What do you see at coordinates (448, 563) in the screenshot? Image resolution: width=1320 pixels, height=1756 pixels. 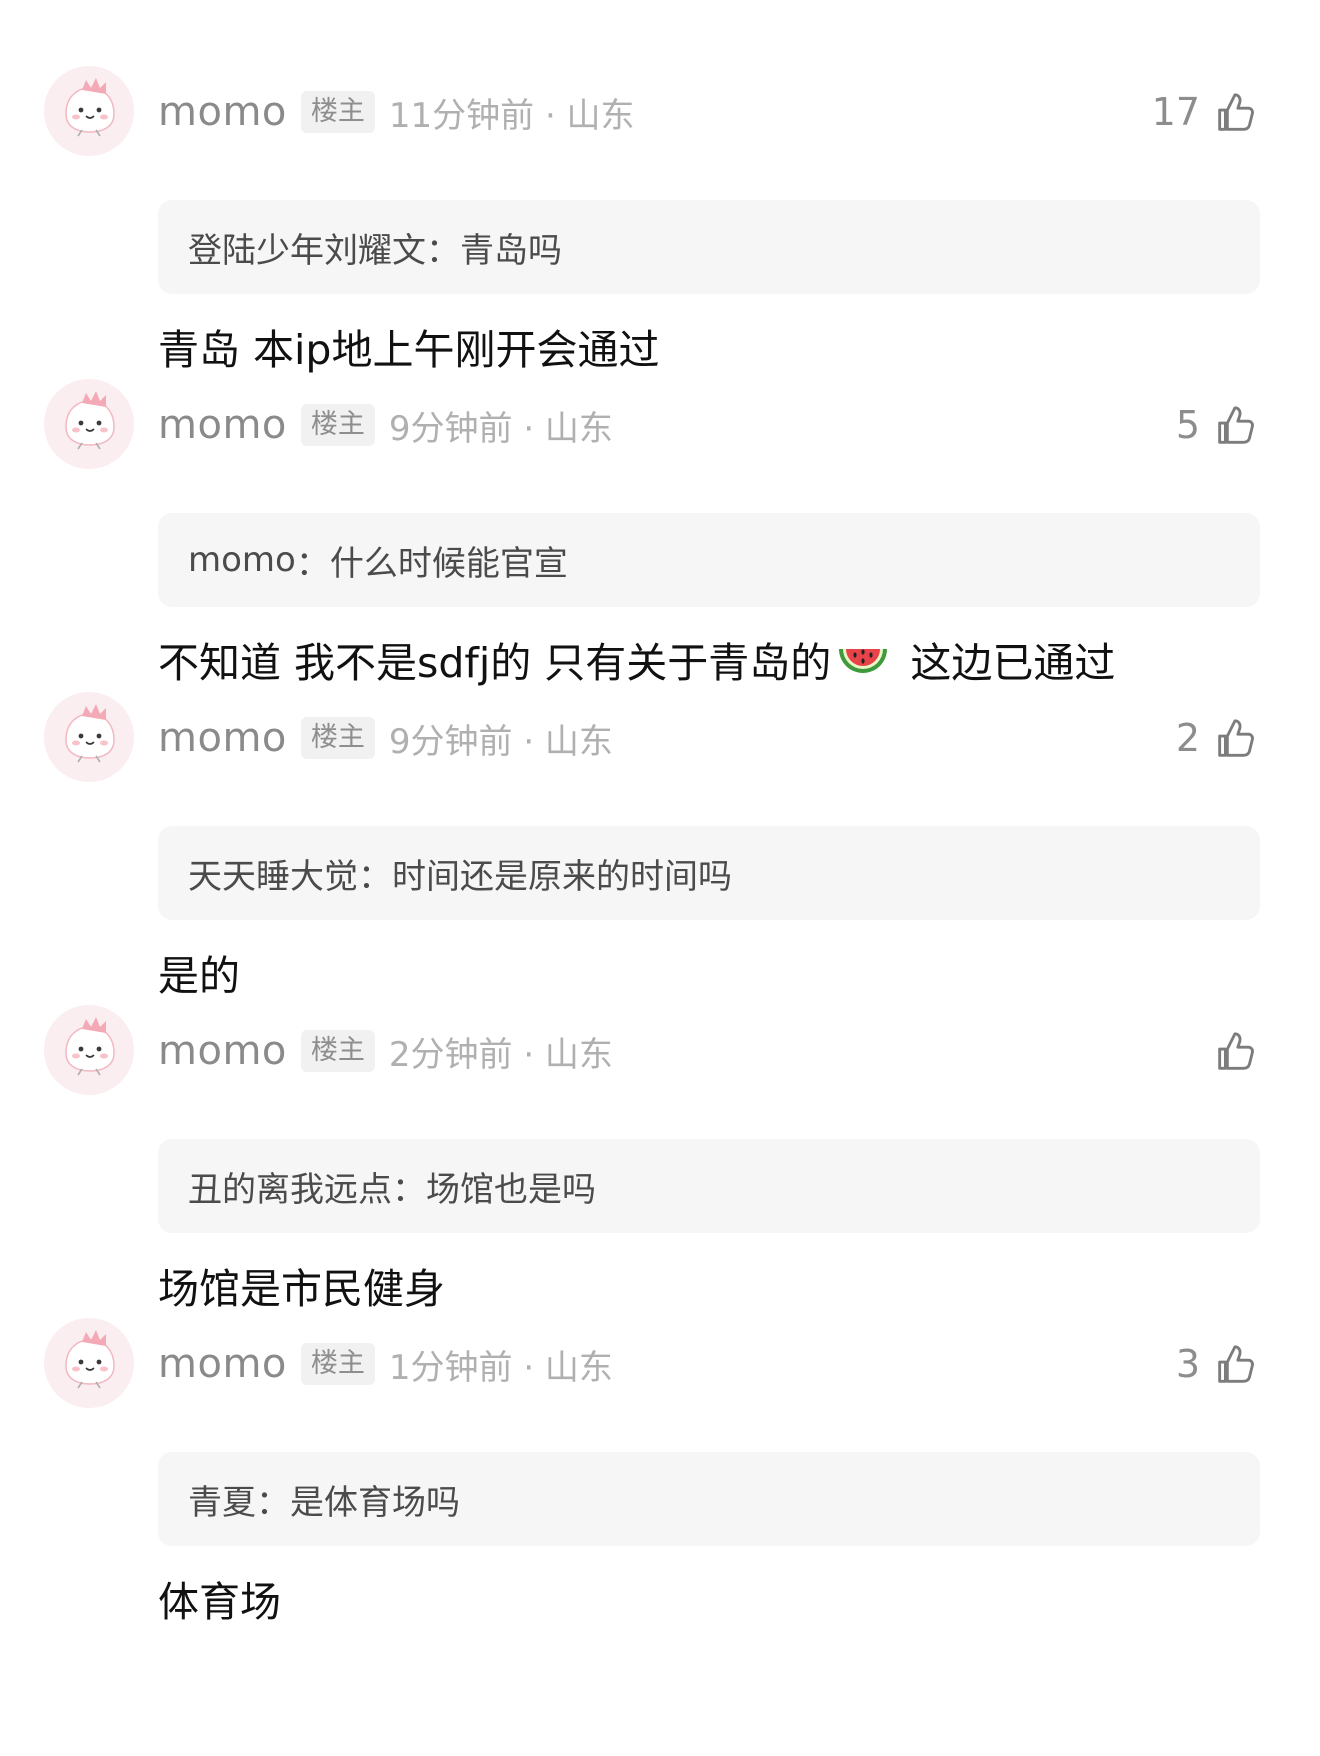 I see `quote-text: 什么时候能官宣` at bounding box center [448, 563].